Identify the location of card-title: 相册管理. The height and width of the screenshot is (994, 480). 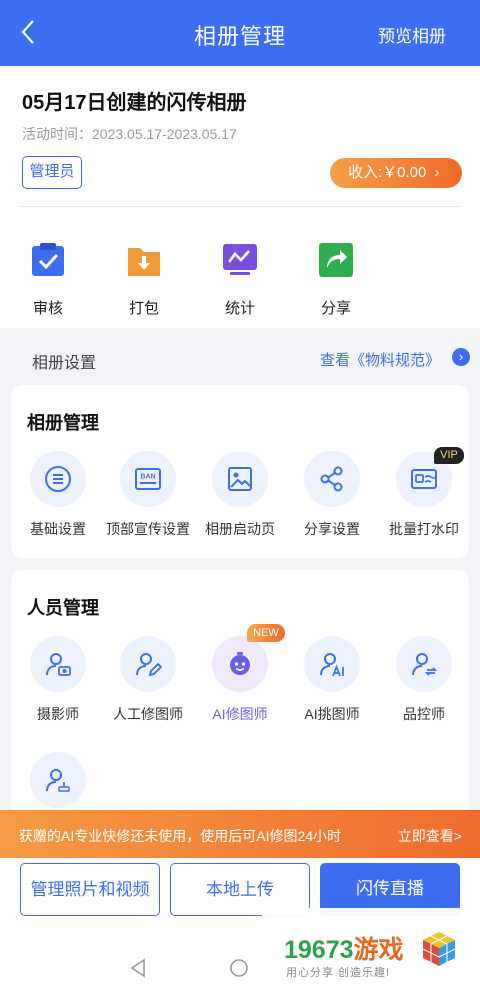
(63, 423).